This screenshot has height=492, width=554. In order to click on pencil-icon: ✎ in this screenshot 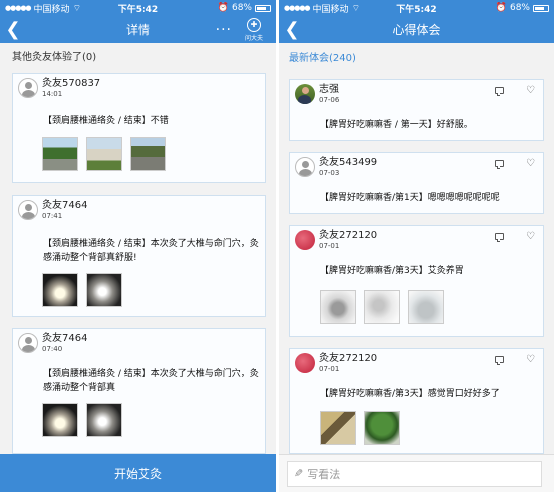, I will do `click(299, 473)`.